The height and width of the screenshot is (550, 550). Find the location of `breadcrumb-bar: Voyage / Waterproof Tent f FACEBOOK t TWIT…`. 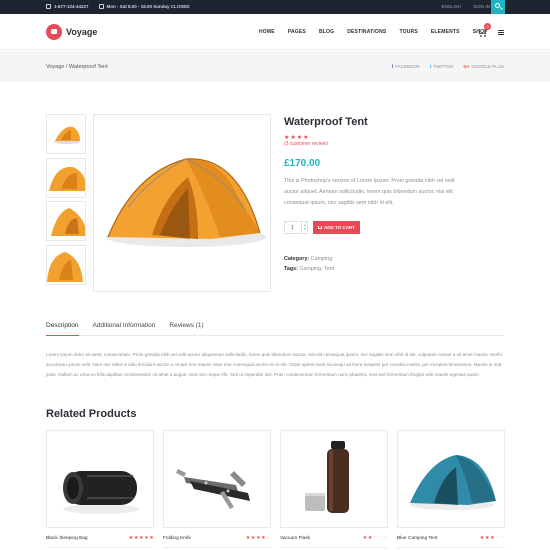

breadcrumb-bar: Voyage / Waterproof Tent f FACEBOOK t TWIT… is located at coordinates (275, 66).